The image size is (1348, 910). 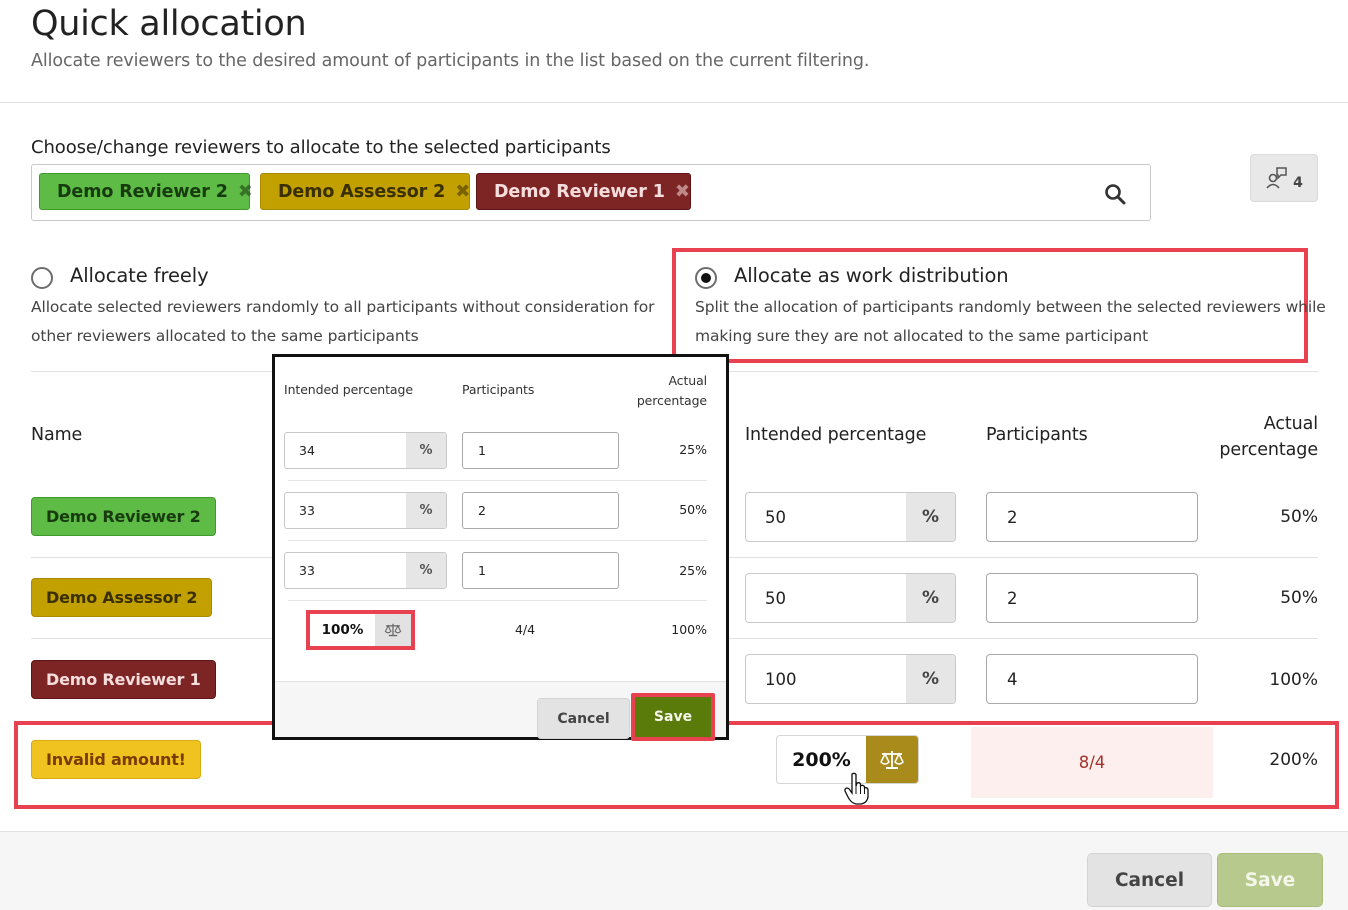 I want to click on reviewer-chip: Demo Reviewer 1 ✖, so click(x=583, y=191).